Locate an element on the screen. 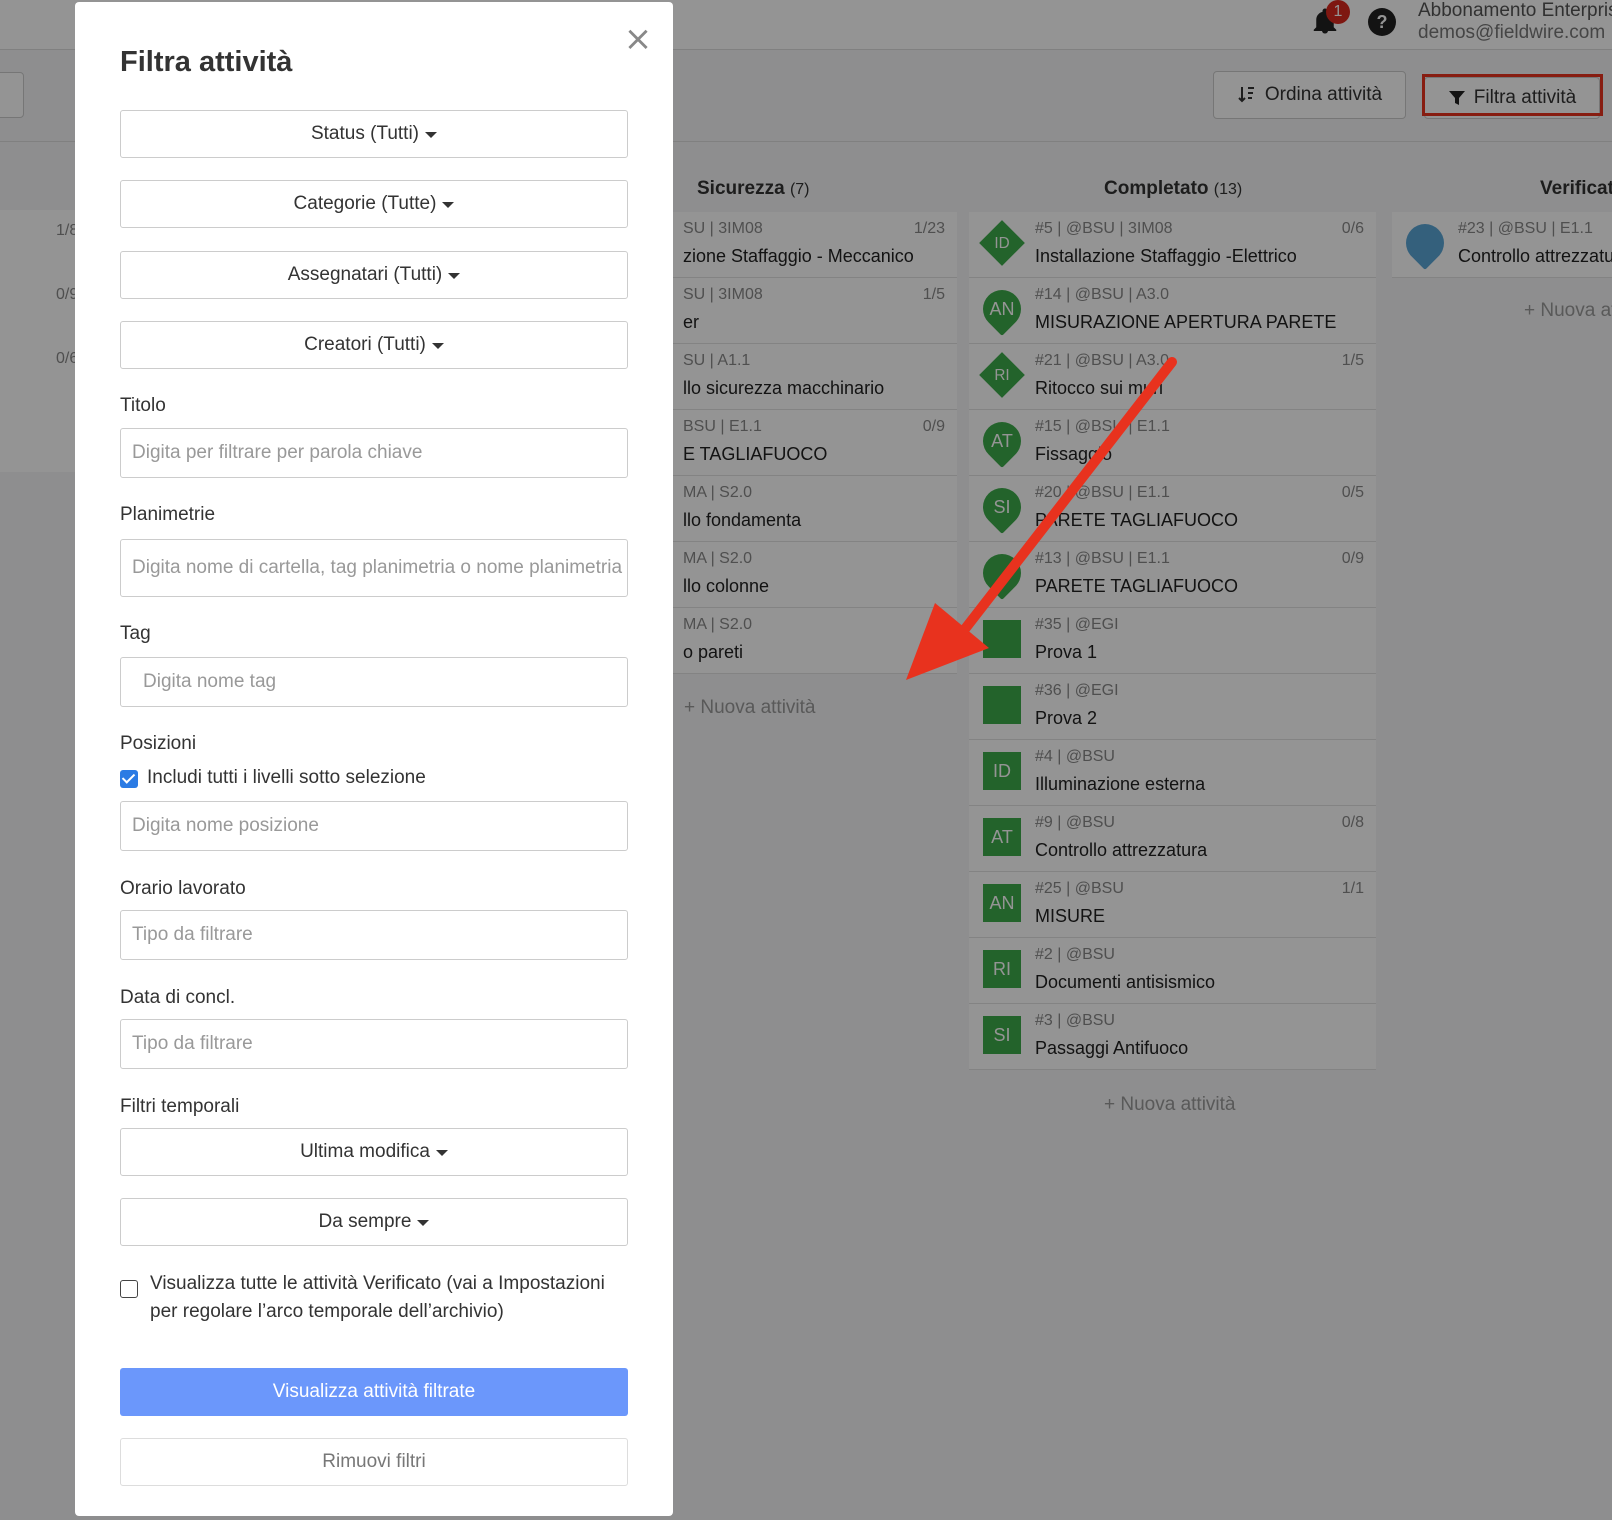 The width and height of the screenshot is (1612, 1520). status-dropdown: Status (Tutti) is located at coordinates (374, 134).